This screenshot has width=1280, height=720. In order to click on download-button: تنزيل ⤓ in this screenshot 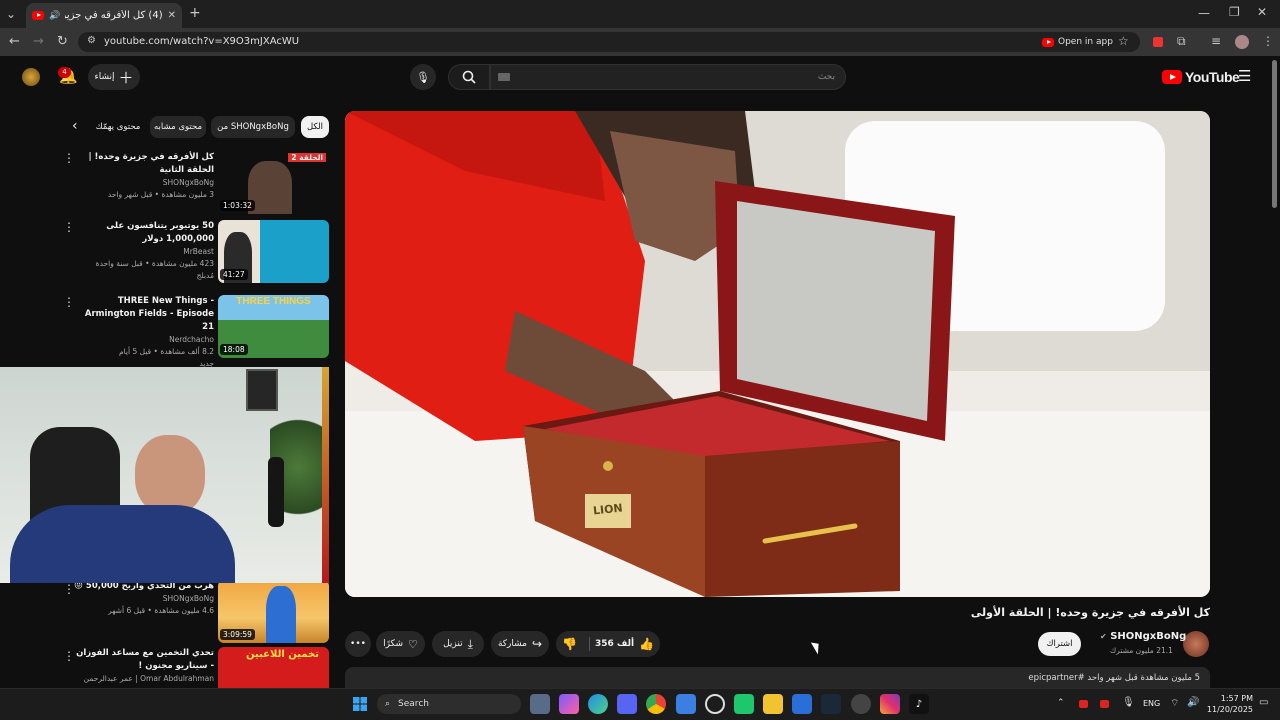, I will do `click(458, 644)`.